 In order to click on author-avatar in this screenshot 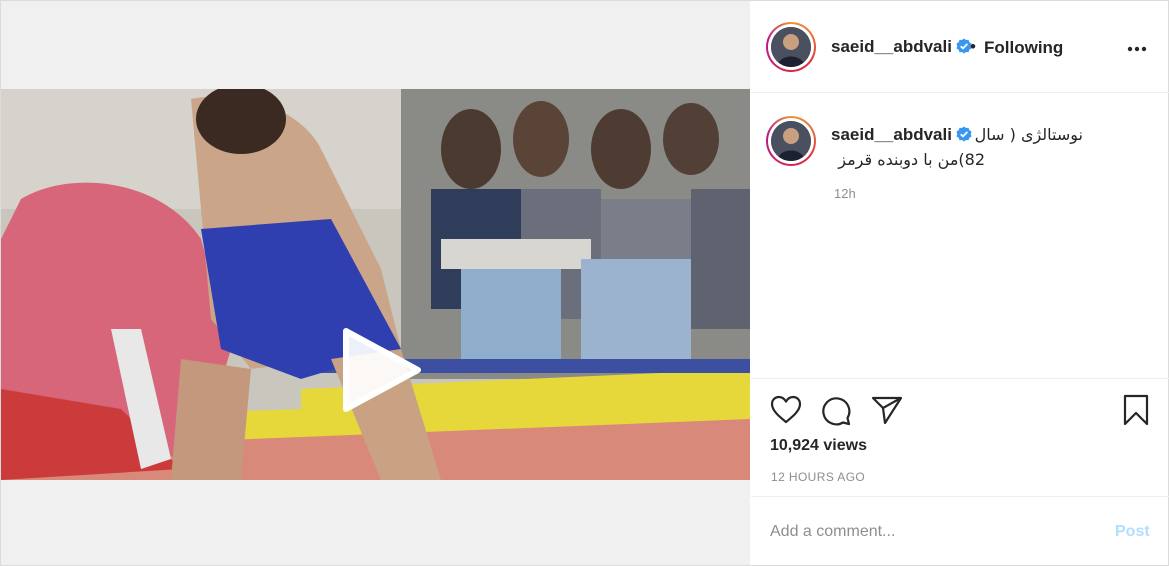, I will do `click(791, 47)`.